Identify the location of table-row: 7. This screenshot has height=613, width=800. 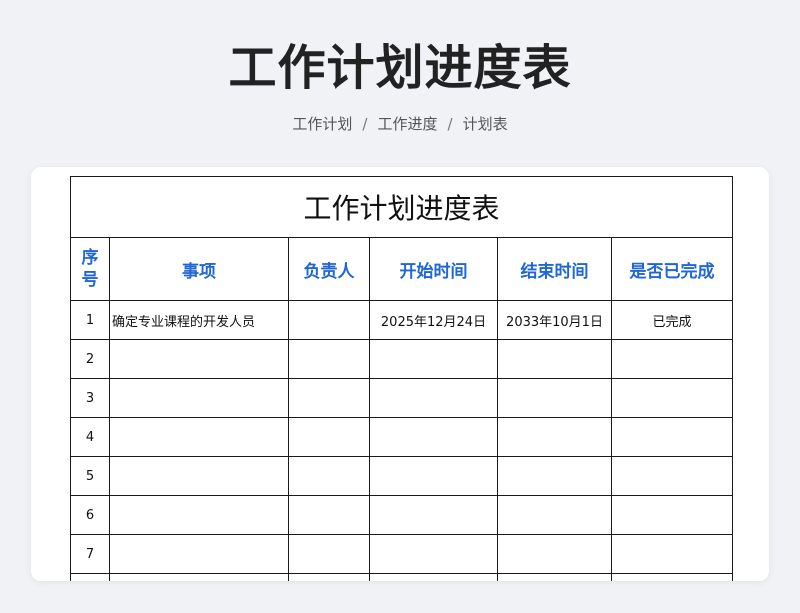
(402, 554).